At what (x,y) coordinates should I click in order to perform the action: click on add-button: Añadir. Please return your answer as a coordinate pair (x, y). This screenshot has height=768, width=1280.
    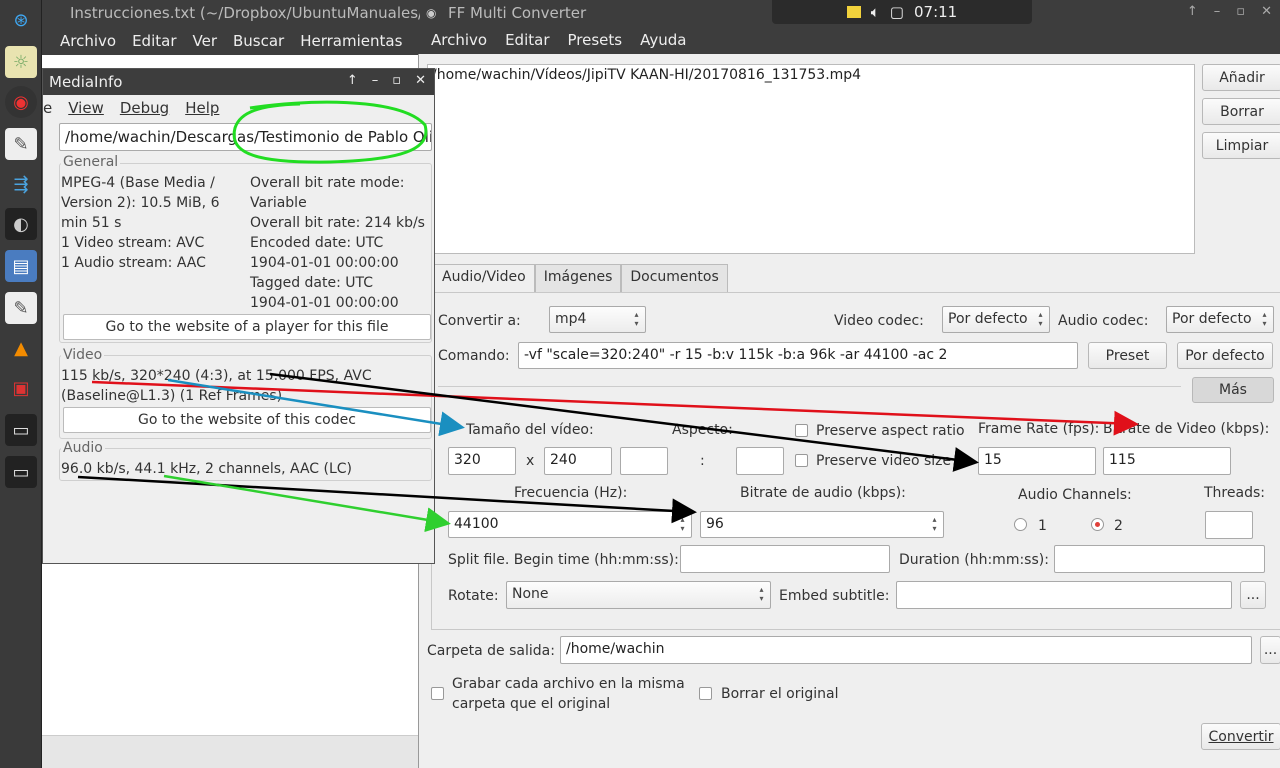
    Looking at the image, I should click on (1241, 77).